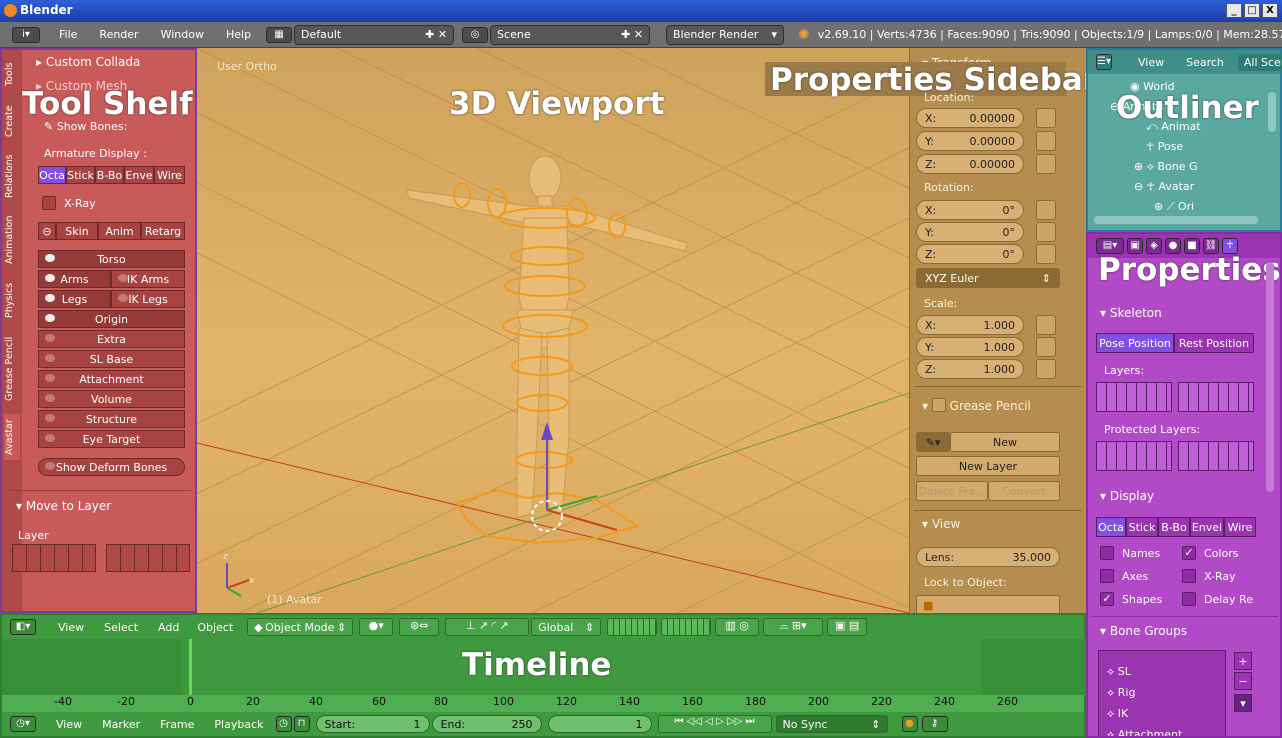 This screenshot has width=1282, height=738. Describe the element at coordinates (121, 724) in the screenshot. I see `timeline-menu-marker: Marker` at that location.